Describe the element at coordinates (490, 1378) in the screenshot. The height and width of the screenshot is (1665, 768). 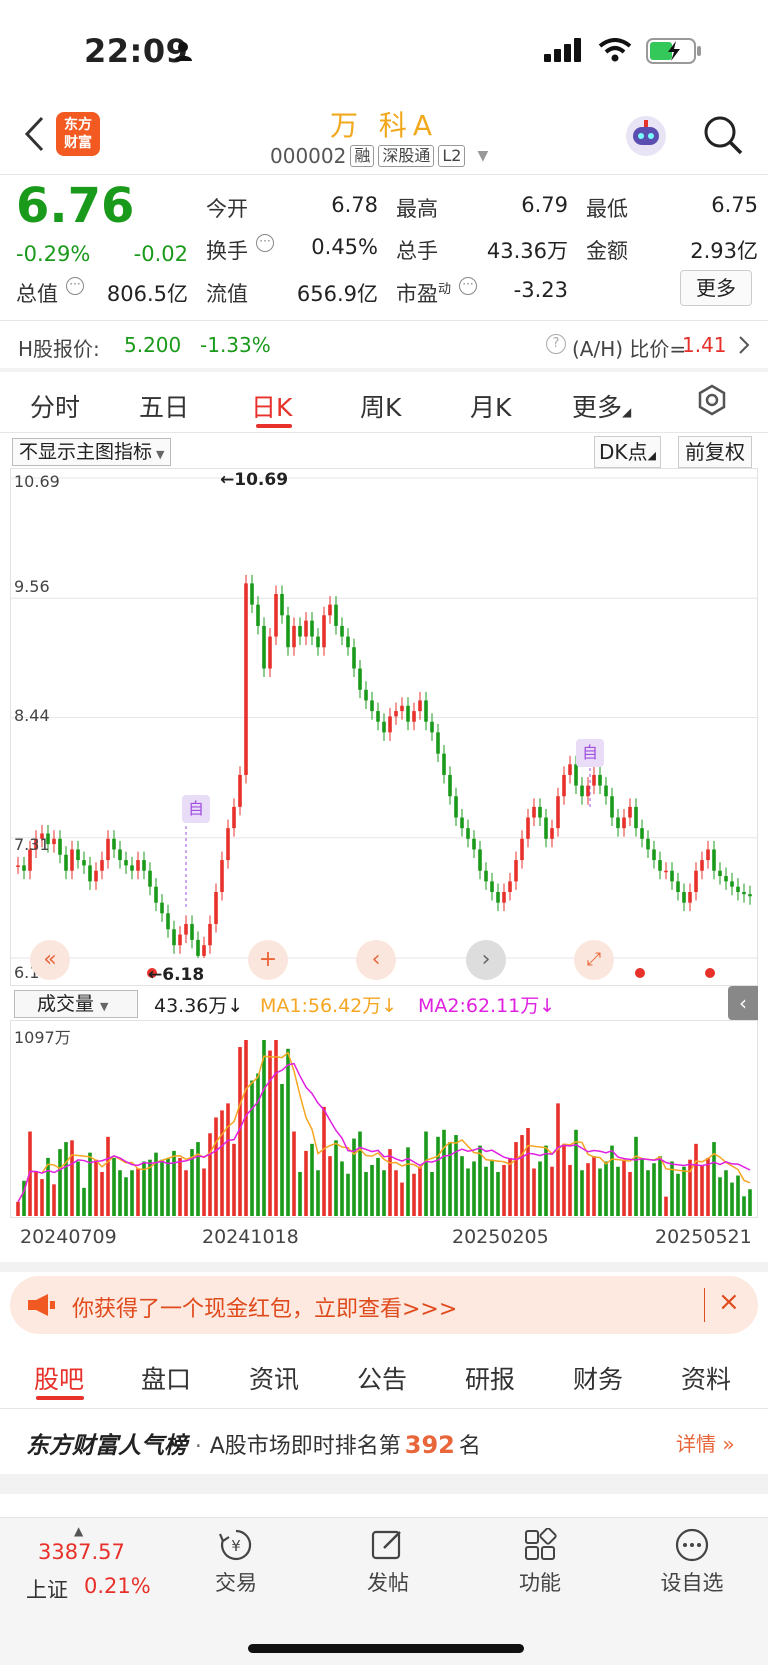
I see `tab-research: 研报` at that location.